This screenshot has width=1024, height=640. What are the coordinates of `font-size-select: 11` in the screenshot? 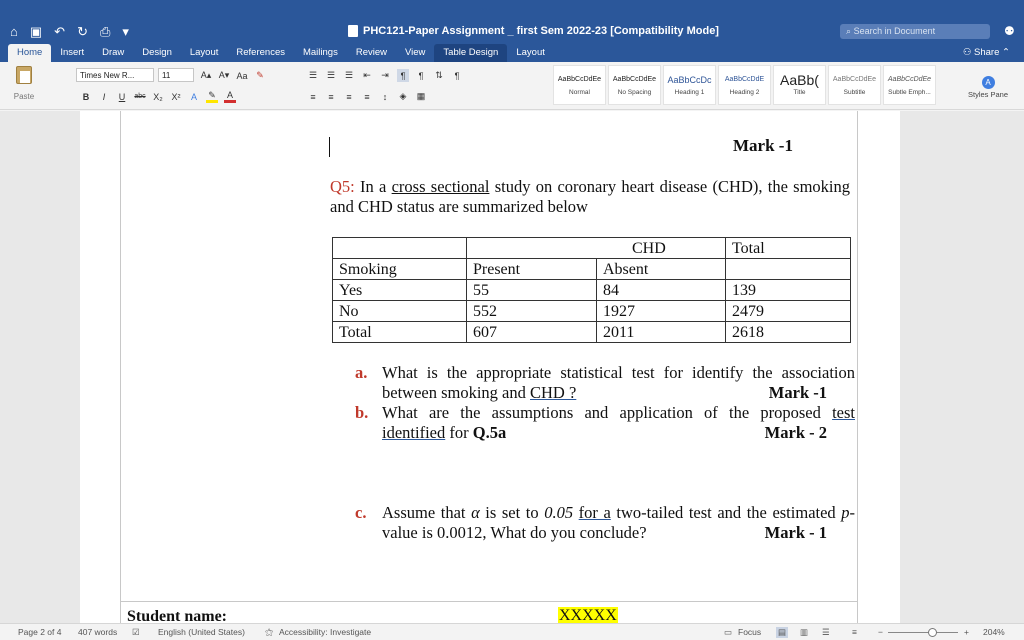 It's located at (176, 75).